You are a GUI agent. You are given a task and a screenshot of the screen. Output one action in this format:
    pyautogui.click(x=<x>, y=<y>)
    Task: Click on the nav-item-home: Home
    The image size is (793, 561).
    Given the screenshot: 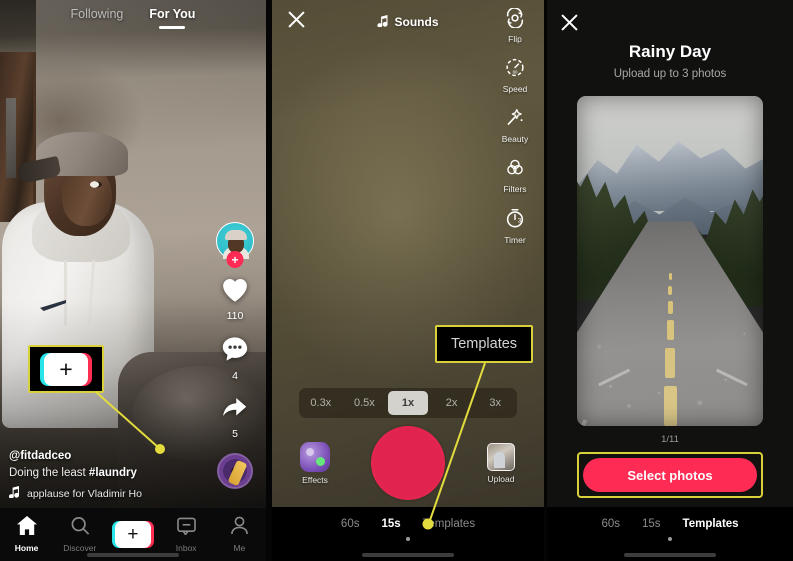 What is the action you would take?
    pyautogui.click(x=27, y=534)
    